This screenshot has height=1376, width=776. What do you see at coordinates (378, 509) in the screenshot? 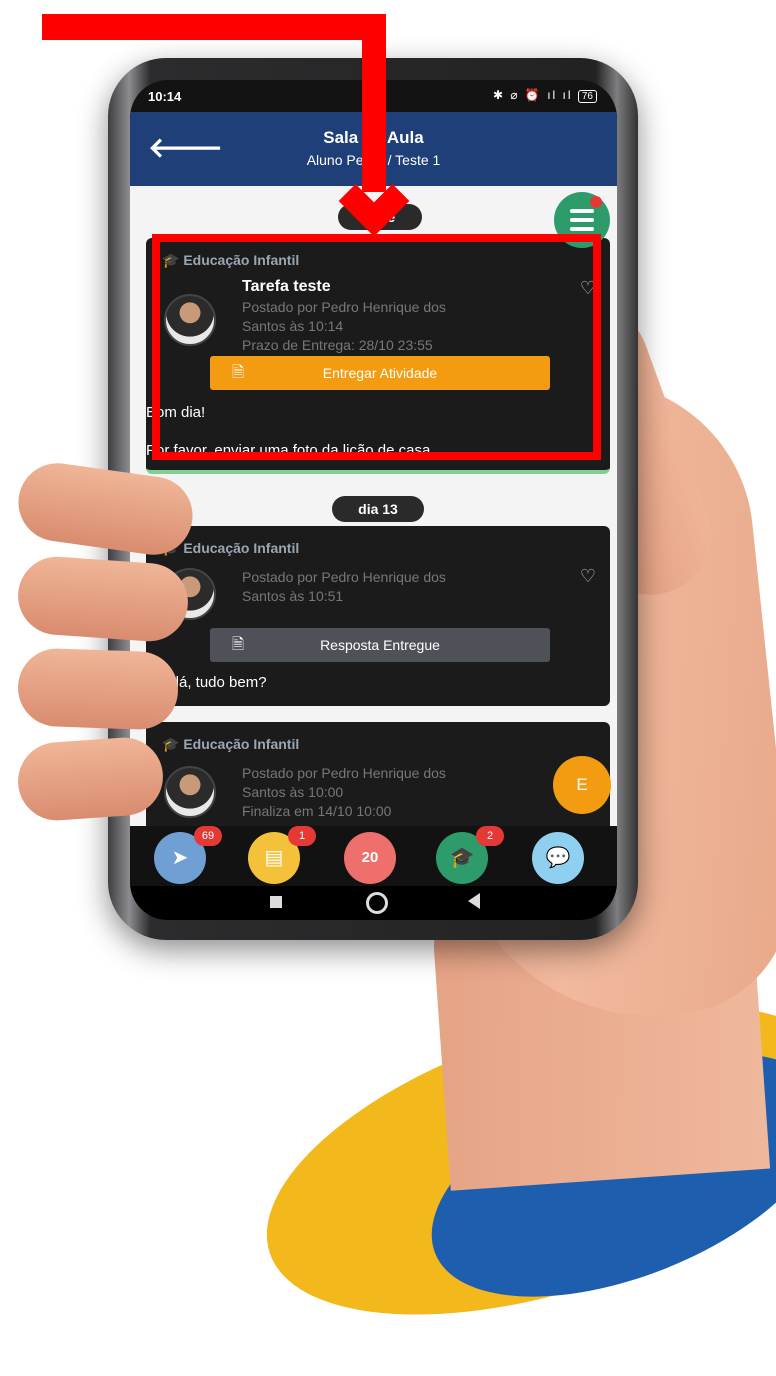
I see `date-chip-day13: dia 13` at bounding box center [378, 509].